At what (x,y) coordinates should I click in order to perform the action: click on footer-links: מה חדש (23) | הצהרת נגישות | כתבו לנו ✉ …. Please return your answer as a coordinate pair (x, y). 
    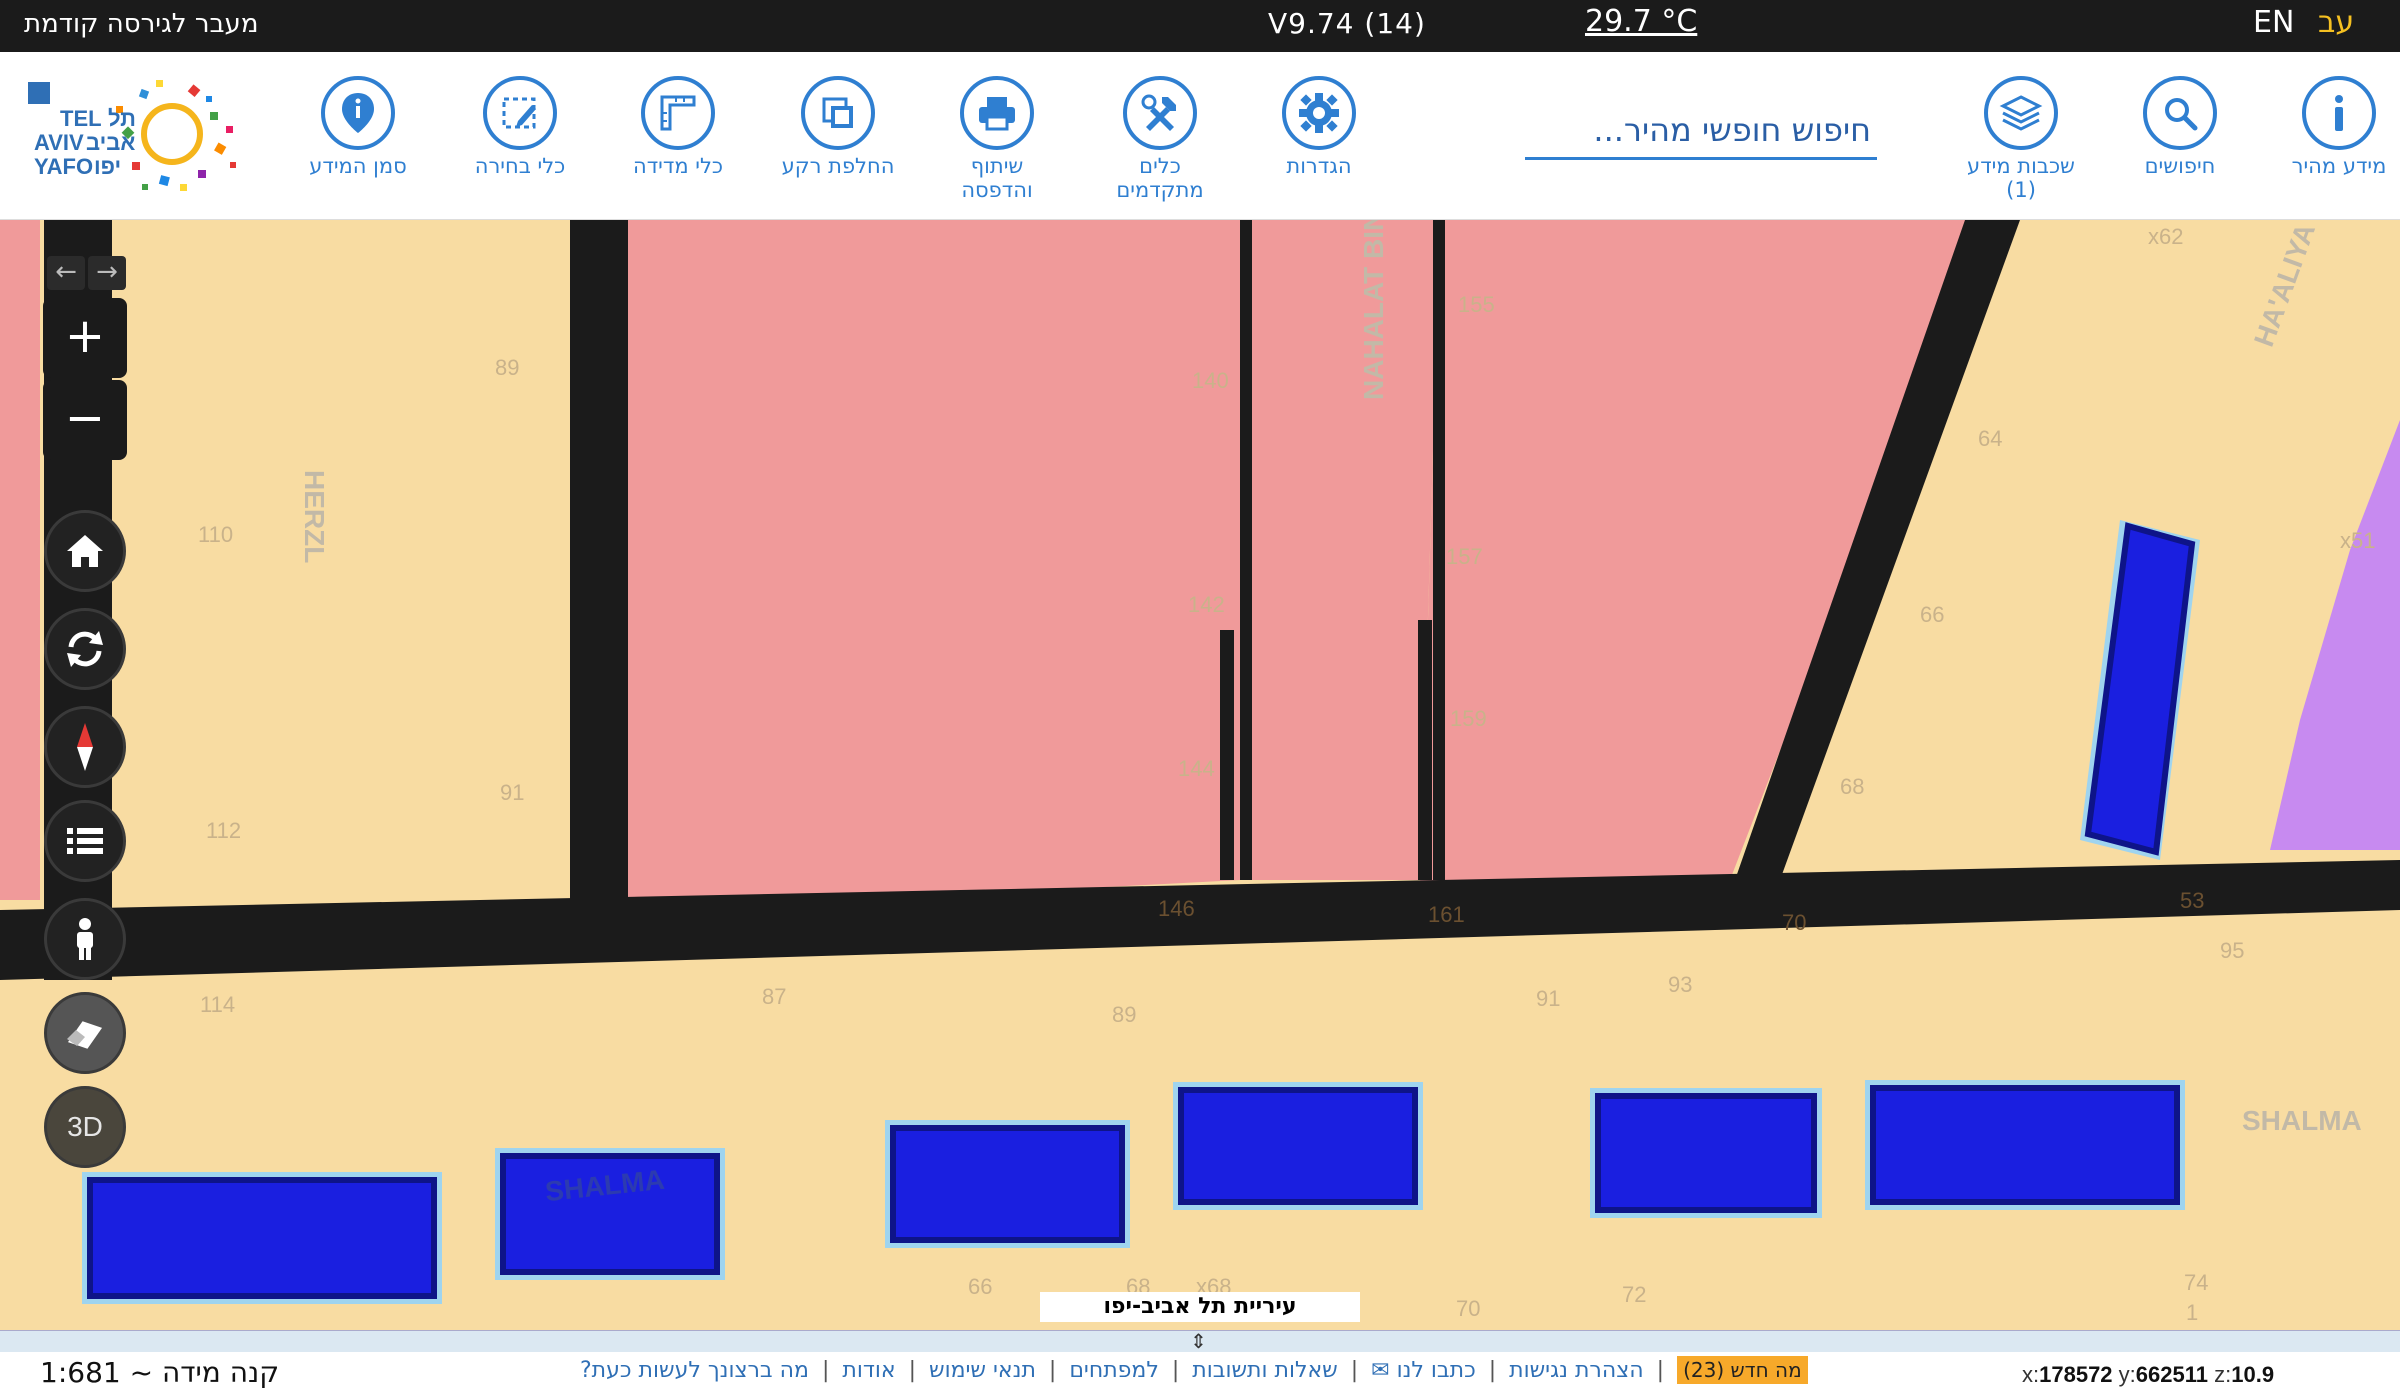
    Looking at the image, I should click on (1194, 1370).